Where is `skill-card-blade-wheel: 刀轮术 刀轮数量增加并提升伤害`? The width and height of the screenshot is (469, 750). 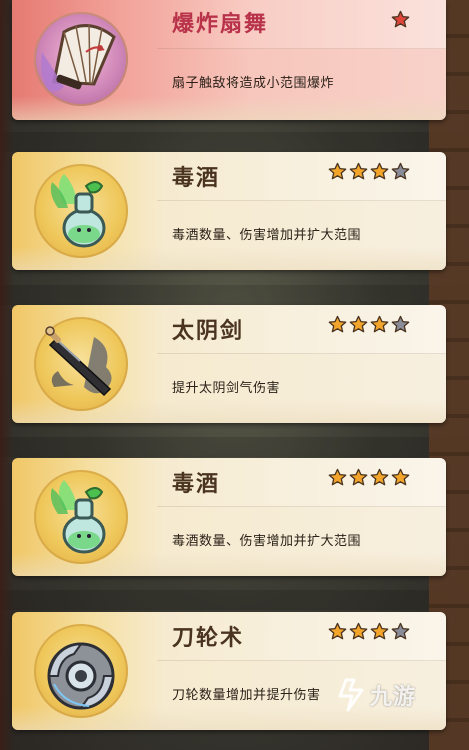 skill-card-blade-wheel: 刀轮术 刀轮数量增加并提升伤害 is located at coordinates (229, 671).